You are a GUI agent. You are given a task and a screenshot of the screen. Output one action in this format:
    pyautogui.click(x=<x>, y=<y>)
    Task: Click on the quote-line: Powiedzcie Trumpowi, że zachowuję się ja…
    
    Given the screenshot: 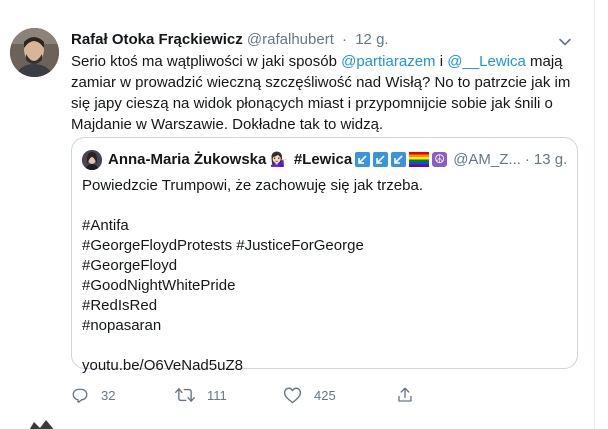 What is the action you would take?
    pyautogui.click(x=252, y=185)
    